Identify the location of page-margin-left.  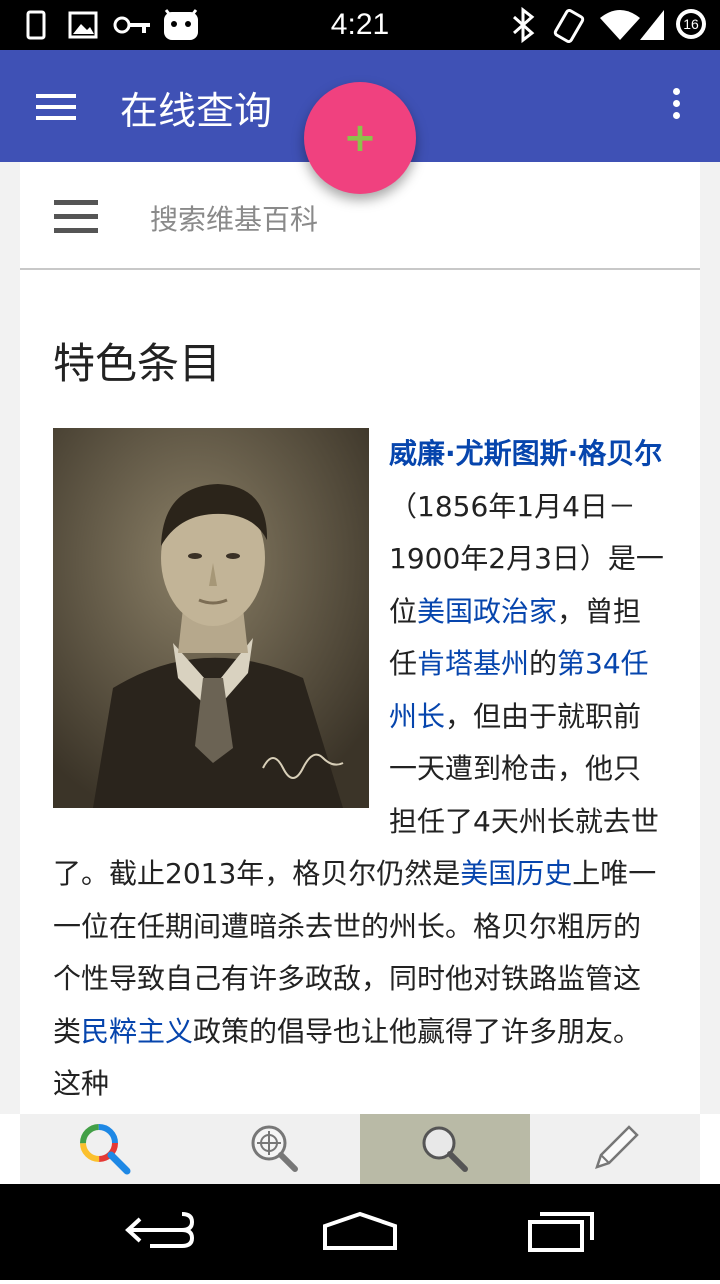
(10, 638).